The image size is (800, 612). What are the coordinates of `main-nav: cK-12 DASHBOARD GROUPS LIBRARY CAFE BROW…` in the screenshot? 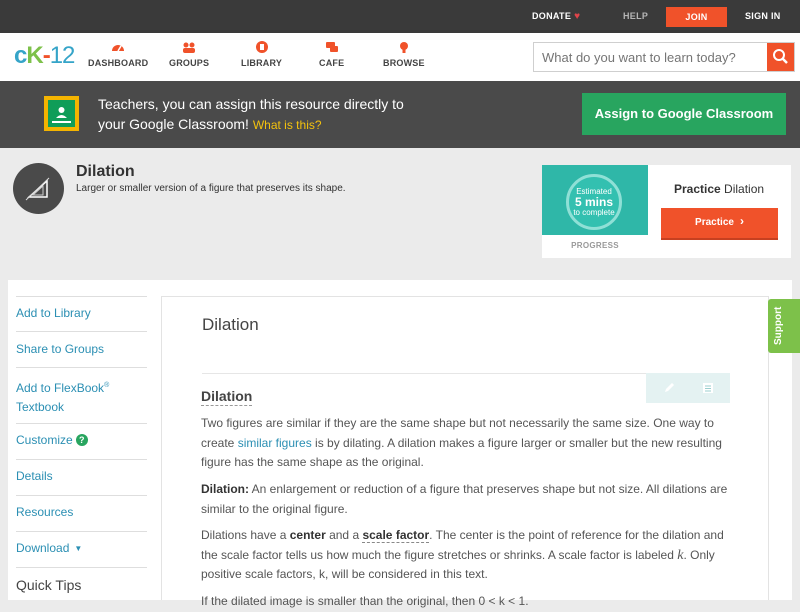 It's located at (400, 57).